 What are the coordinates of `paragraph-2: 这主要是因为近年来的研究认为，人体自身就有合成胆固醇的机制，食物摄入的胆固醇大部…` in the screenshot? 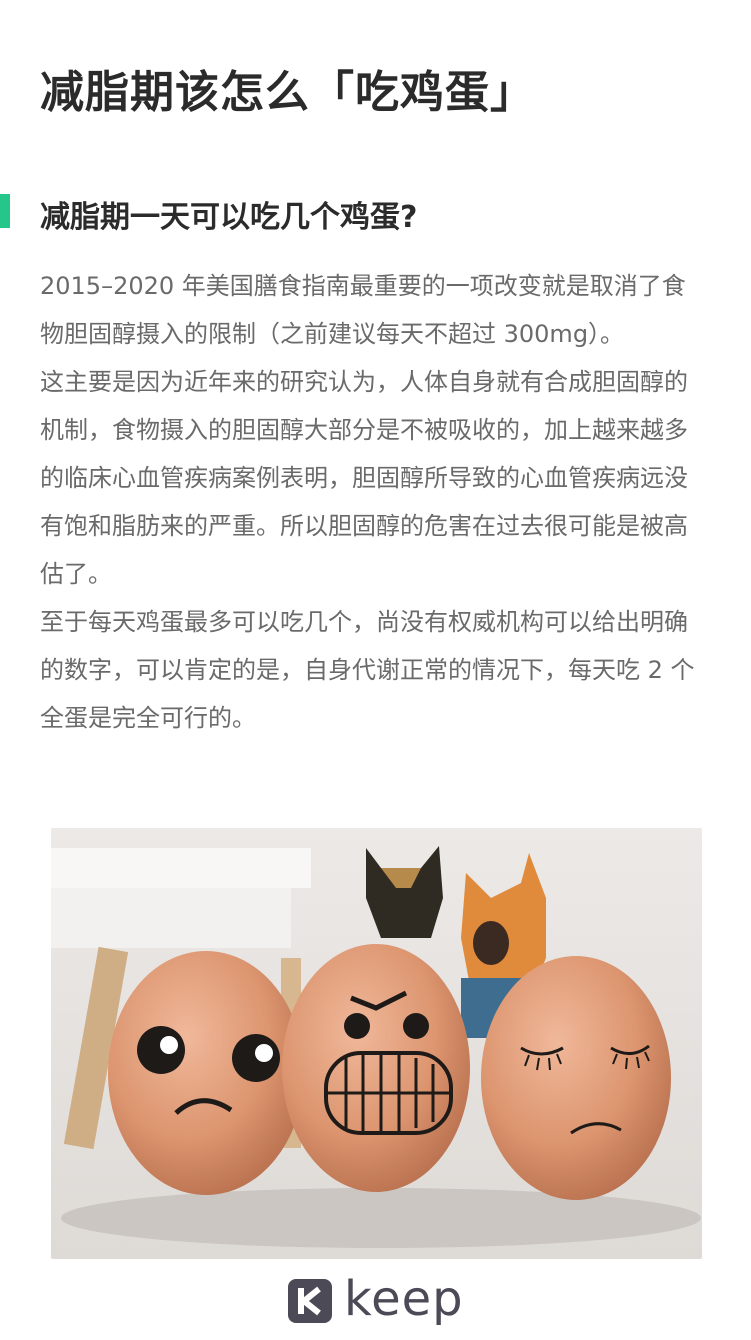 It's located at (364, 478).